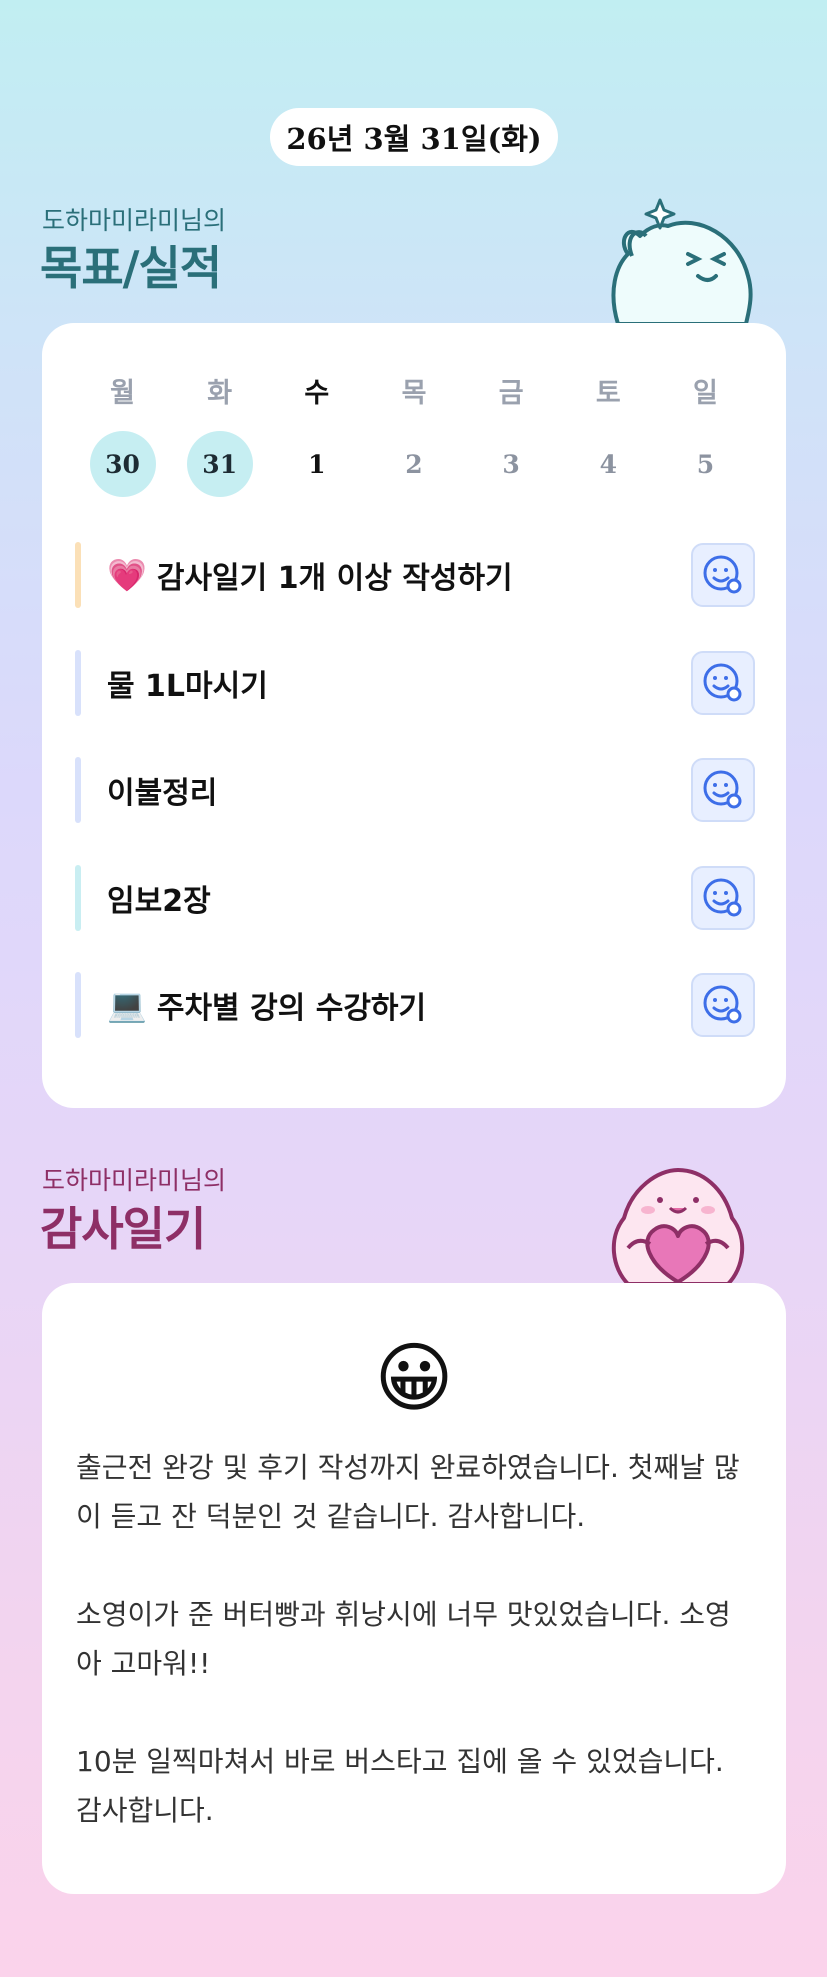  I want to click on date-number: 1, so click(317, 464).